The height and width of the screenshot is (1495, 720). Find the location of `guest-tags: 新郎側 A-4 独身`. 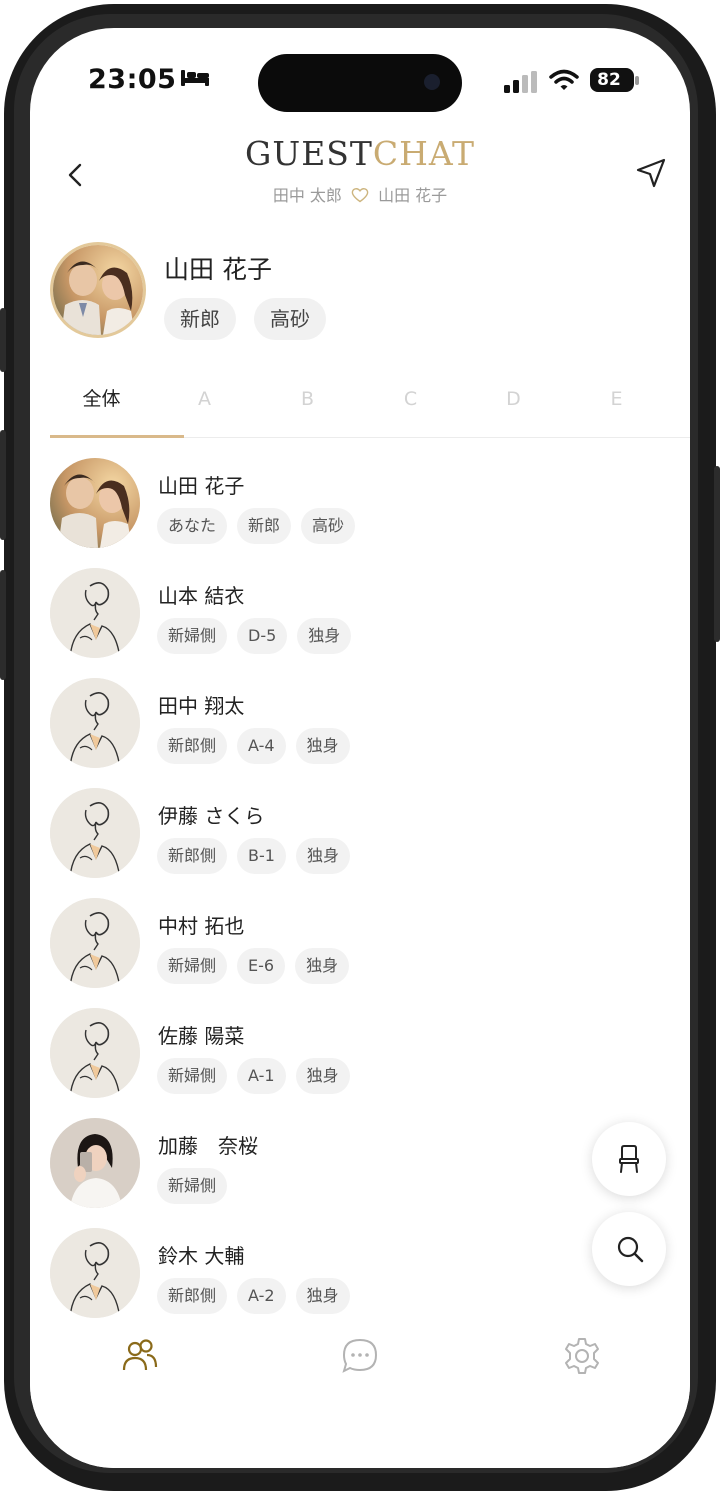

guest-tags: 新郎側 A-4 独身 is located at coordinates (253, 746).